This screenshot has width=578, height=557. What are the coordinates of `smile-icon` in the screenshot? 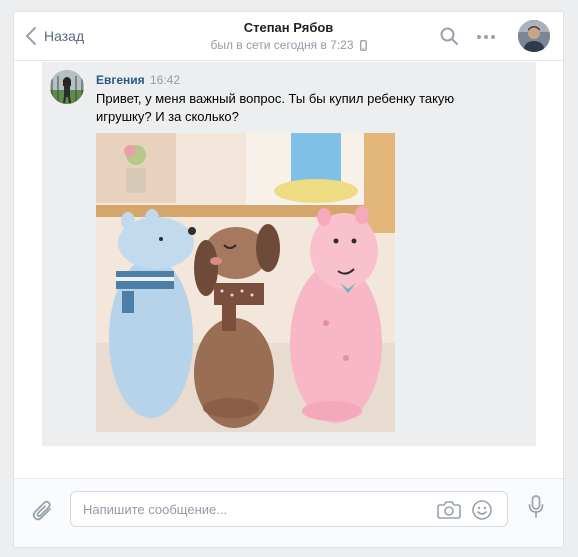 It's located at (482, 510).